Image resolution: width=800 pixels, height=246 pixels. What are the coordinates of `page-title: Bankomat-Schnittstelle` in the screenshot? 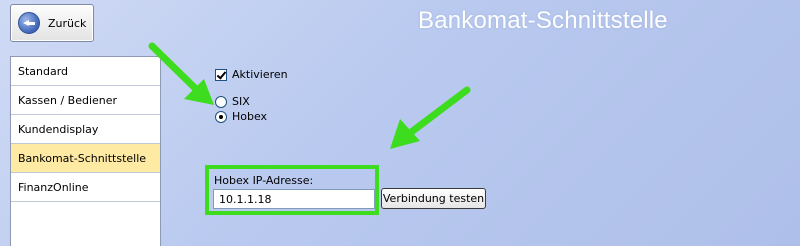 It's located at (543, 20).